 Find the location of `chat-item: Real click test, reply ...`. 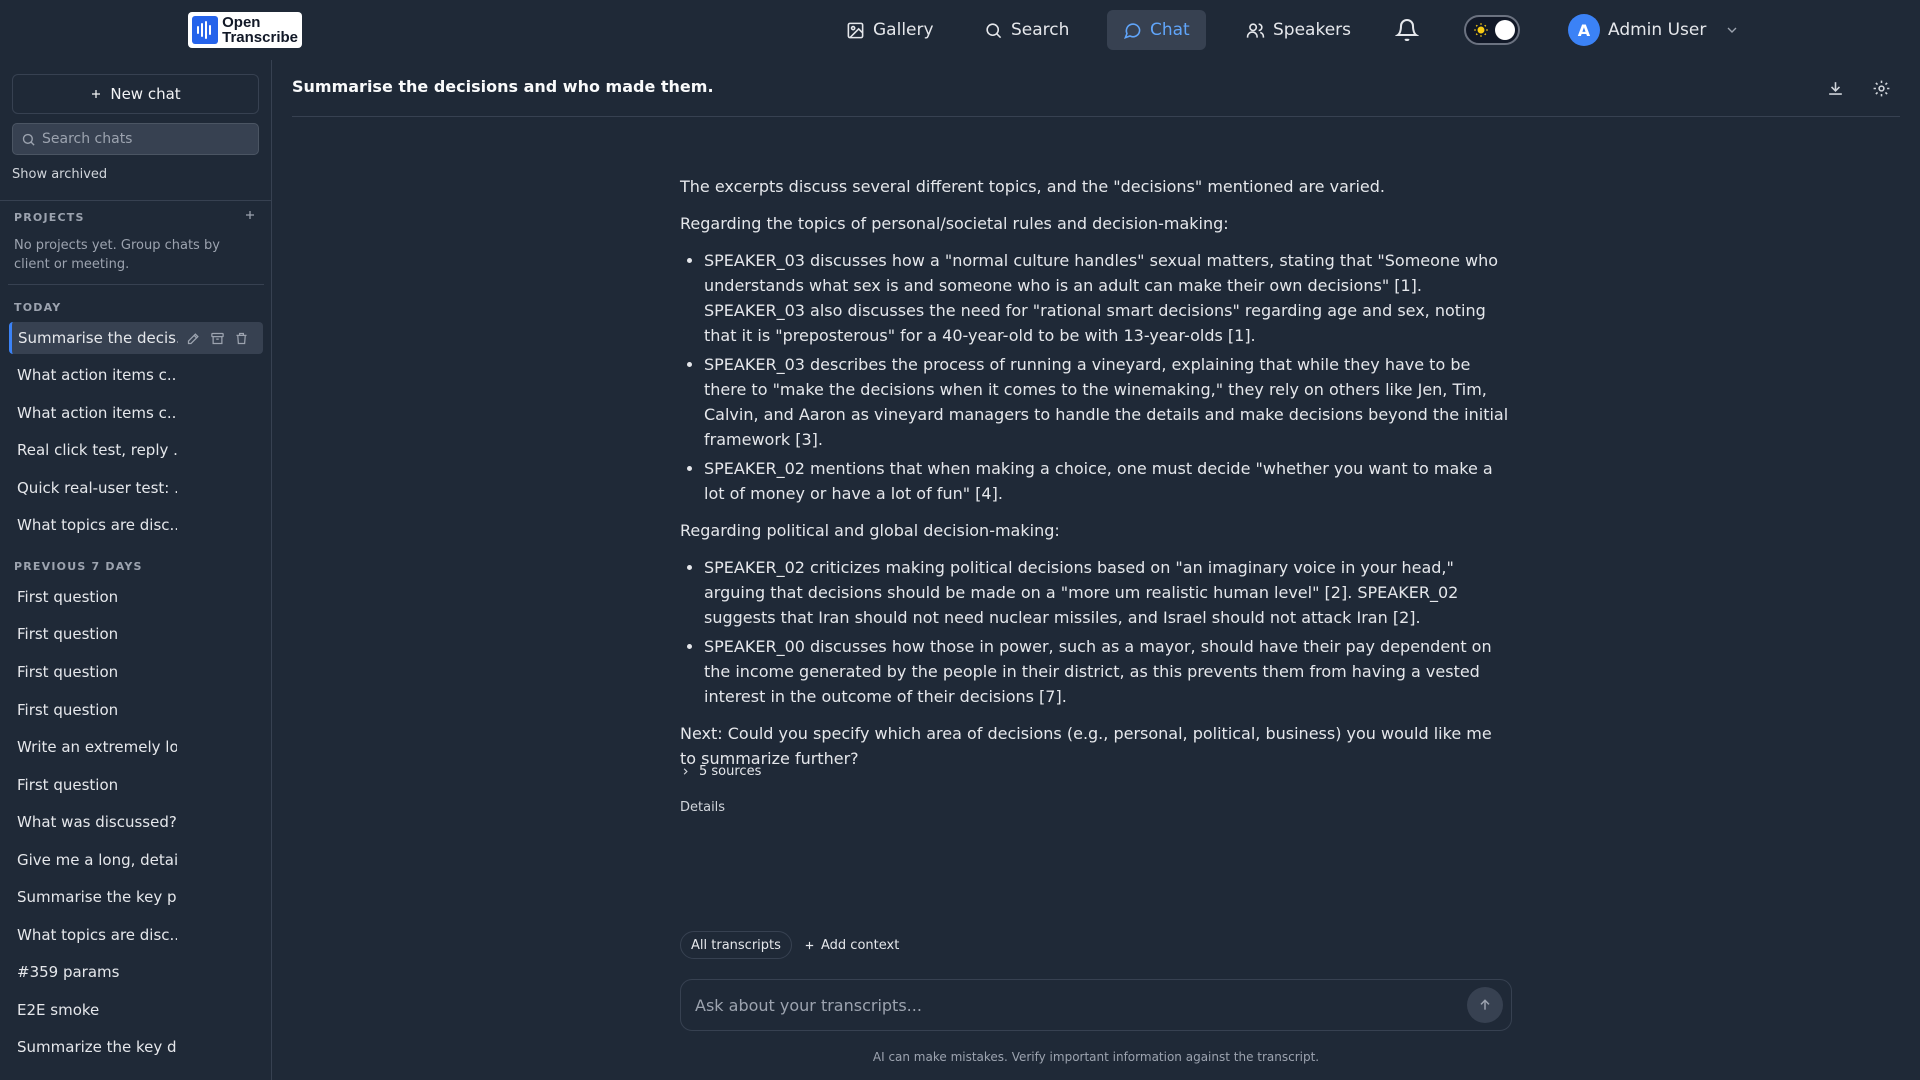

chat-item: Real click test, reply ... is located at coordinates (136, 450).